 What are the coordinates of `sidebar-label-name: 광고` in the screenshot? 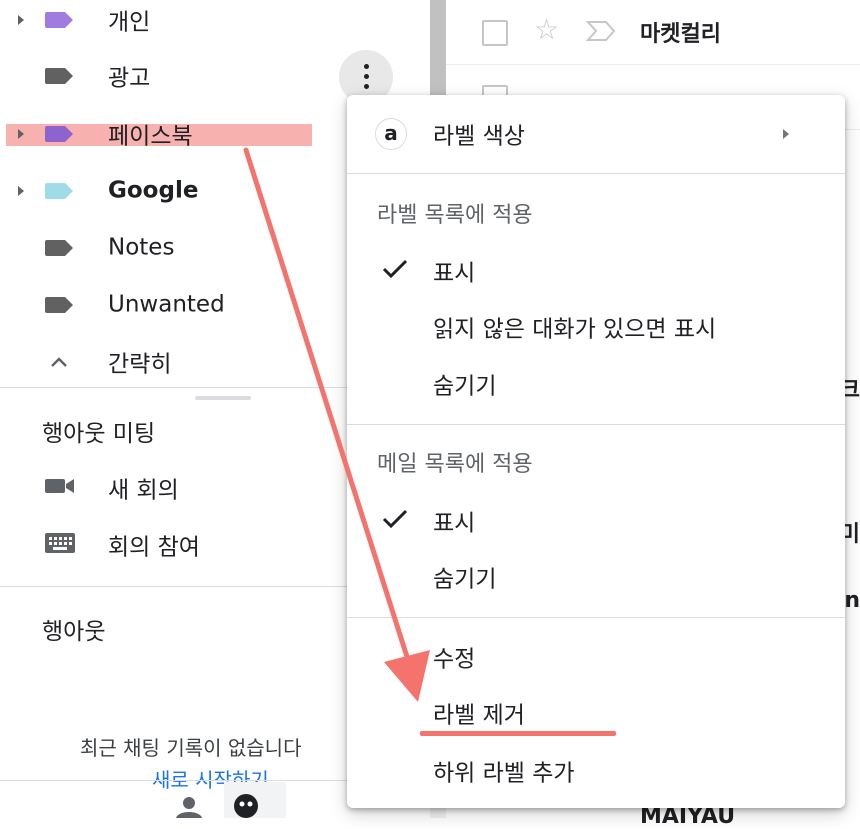 It's located at (129, 78).